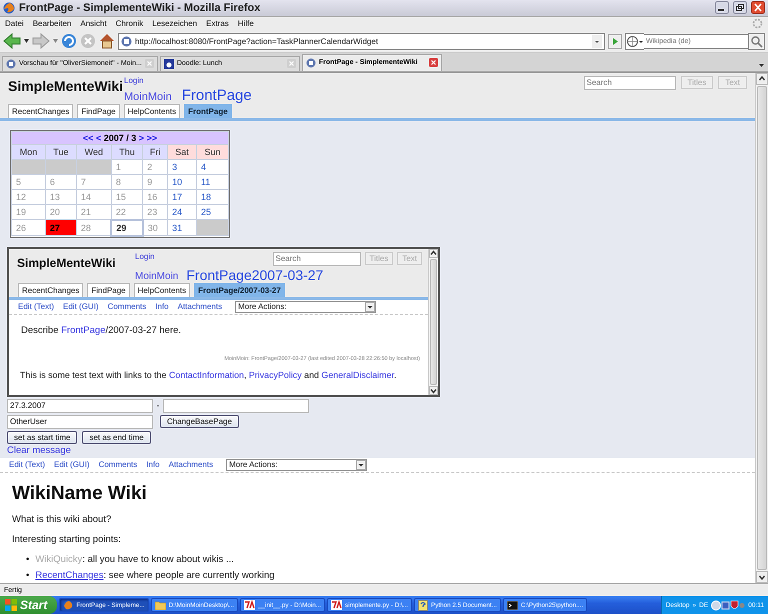  Describe the element at coordinates (80, 405) in the screenshot. I see `start-date-field: 27.3.2007` at that location.